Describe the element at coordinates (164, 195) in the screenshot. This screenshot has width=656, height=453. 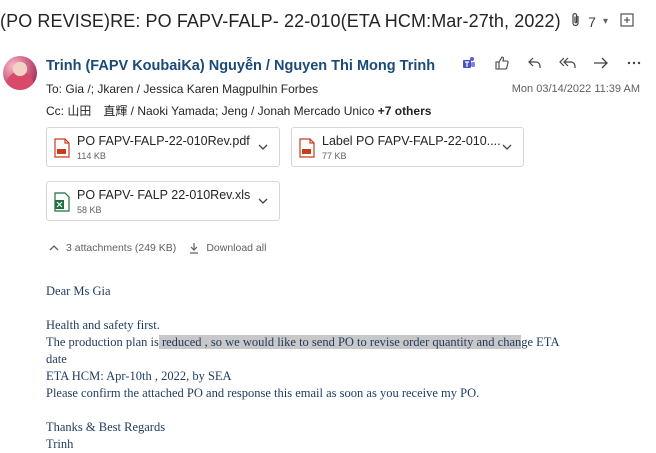
I see `attachment-name: PO FAPV- FALP 22-010Rev.xls` at that location.